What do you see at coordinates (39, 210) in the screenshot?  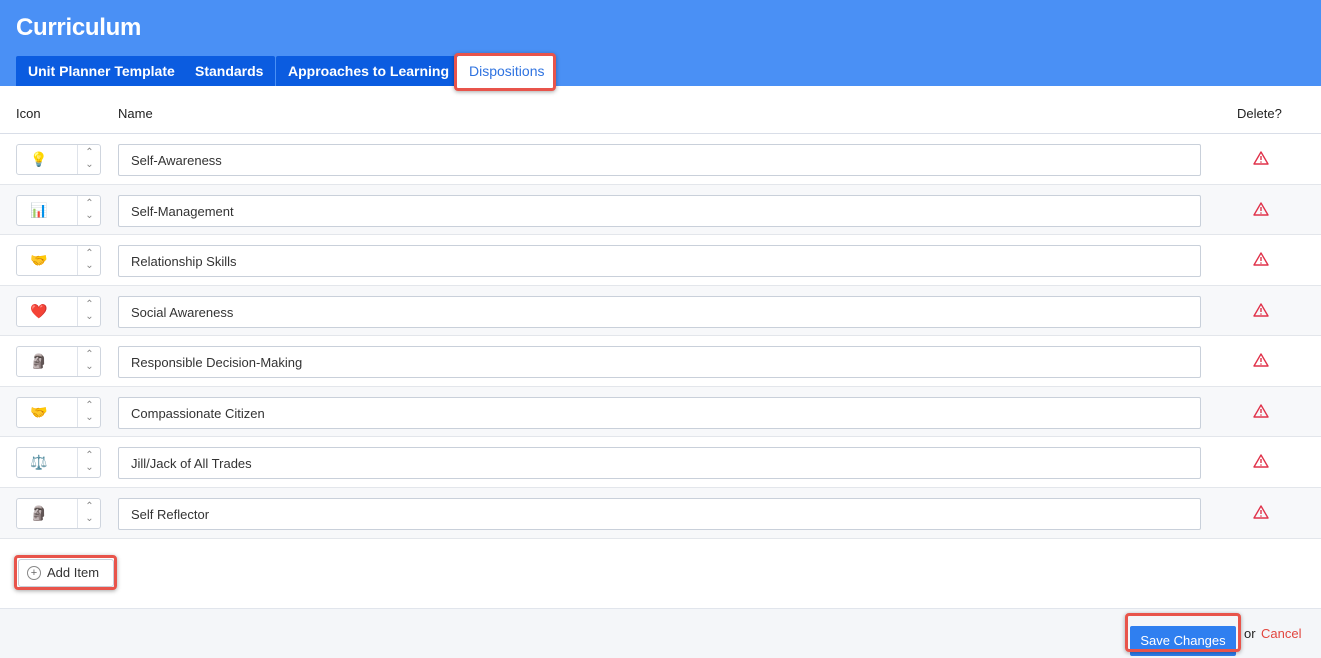 I see `bar-chart-icon: 📊` at bounding box center [39, 210].